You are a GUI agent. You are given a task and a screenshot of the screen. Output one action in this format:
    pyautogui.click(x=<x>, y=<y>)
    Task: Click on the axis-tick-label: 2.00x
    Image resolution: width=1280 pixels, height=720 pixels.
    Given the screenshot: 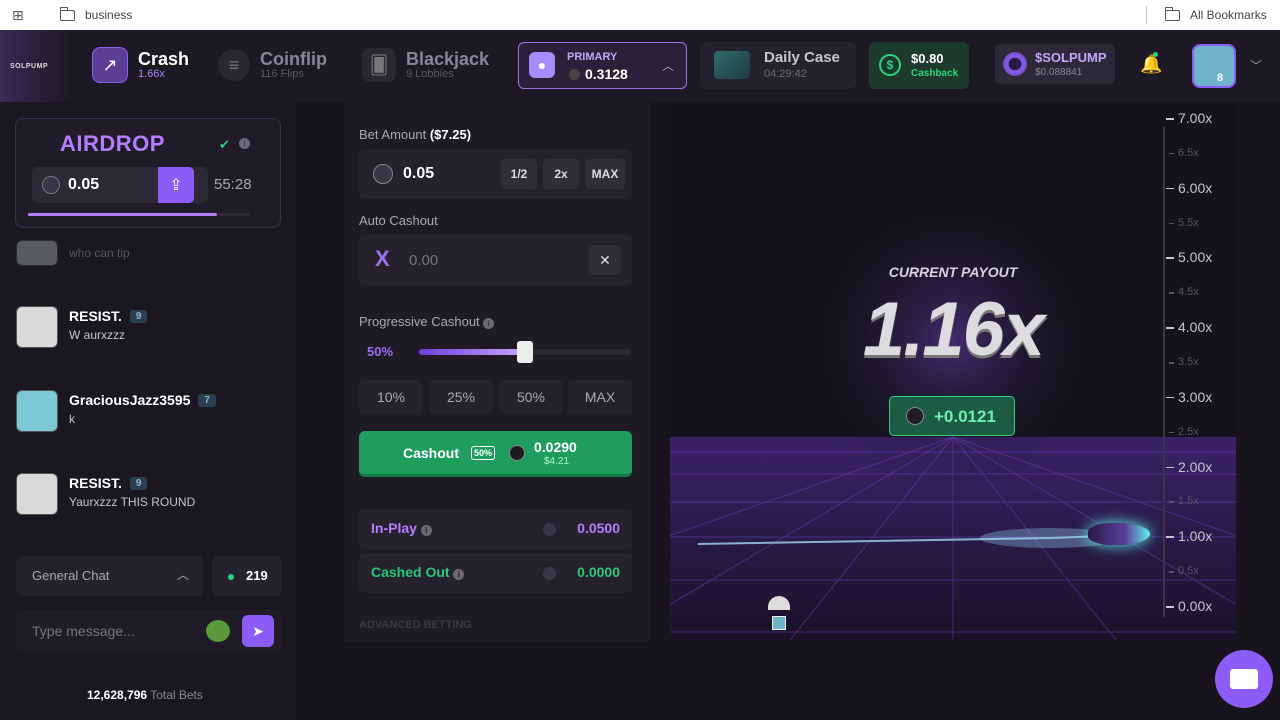 What is the action you would take?
    pyautogui.click(x=1192, y=467)
    